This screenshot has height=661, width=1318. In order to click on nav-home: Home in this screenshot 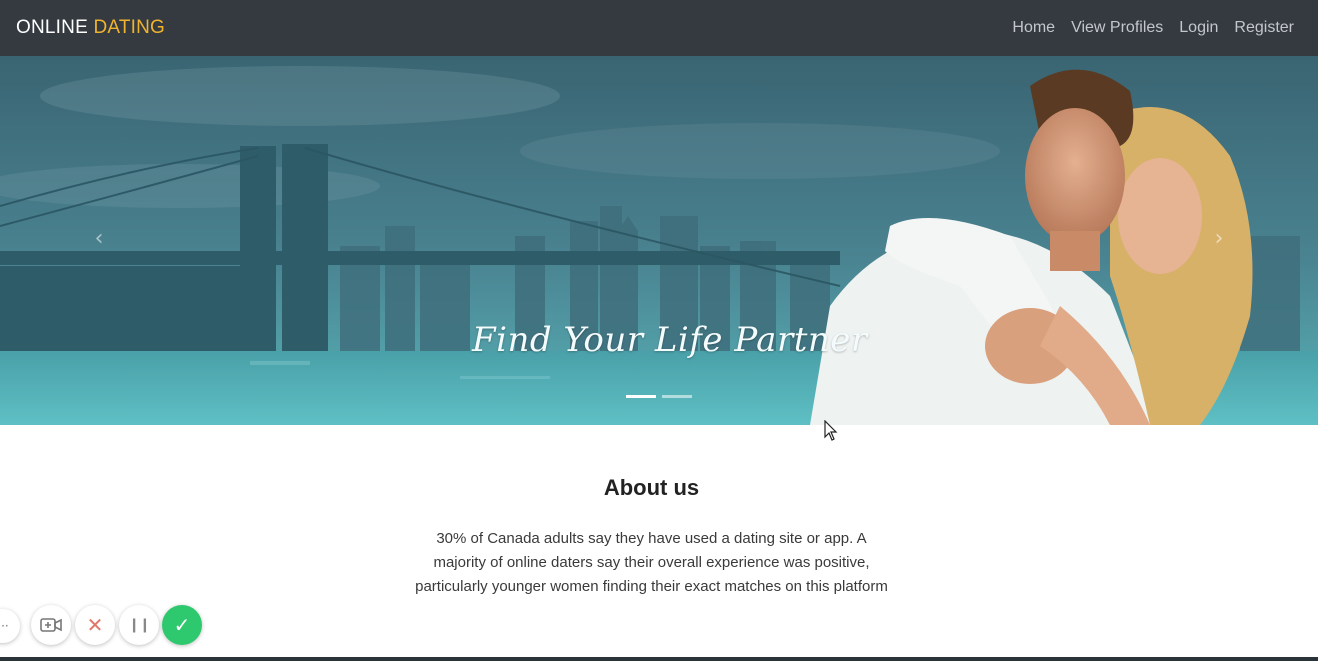, I will do `click(1033, 28)`.